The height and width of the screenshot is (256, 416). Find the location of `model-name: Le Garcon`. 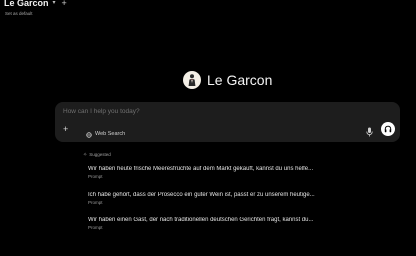

model-name: Le Garcon is located at coordinates (26, 4).